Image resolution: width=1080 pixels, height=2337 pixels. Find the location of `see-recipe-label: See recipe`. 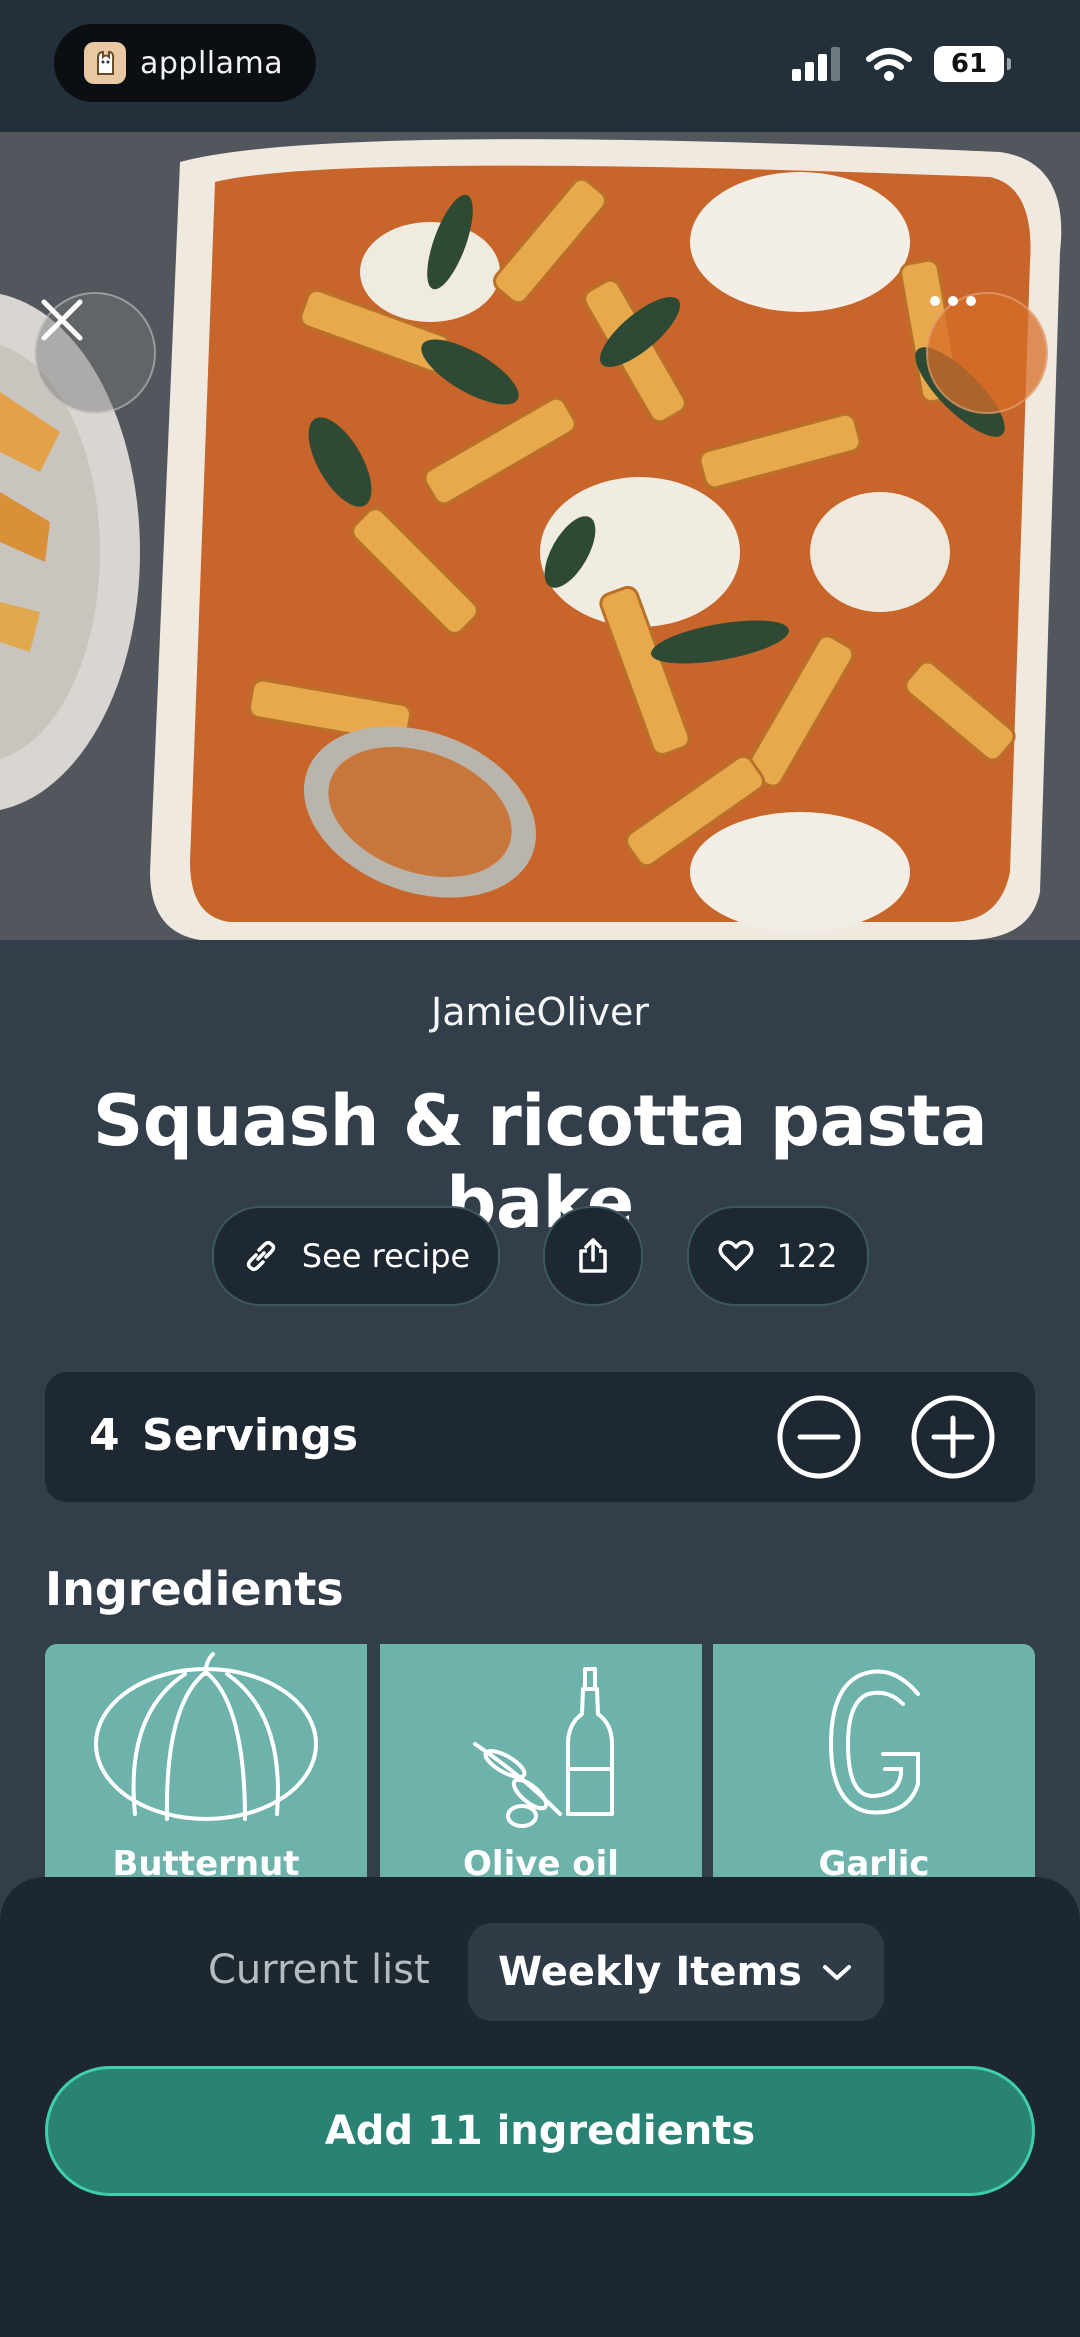

see-recipe-label: See recipe is located at coordinates (386, 1256).